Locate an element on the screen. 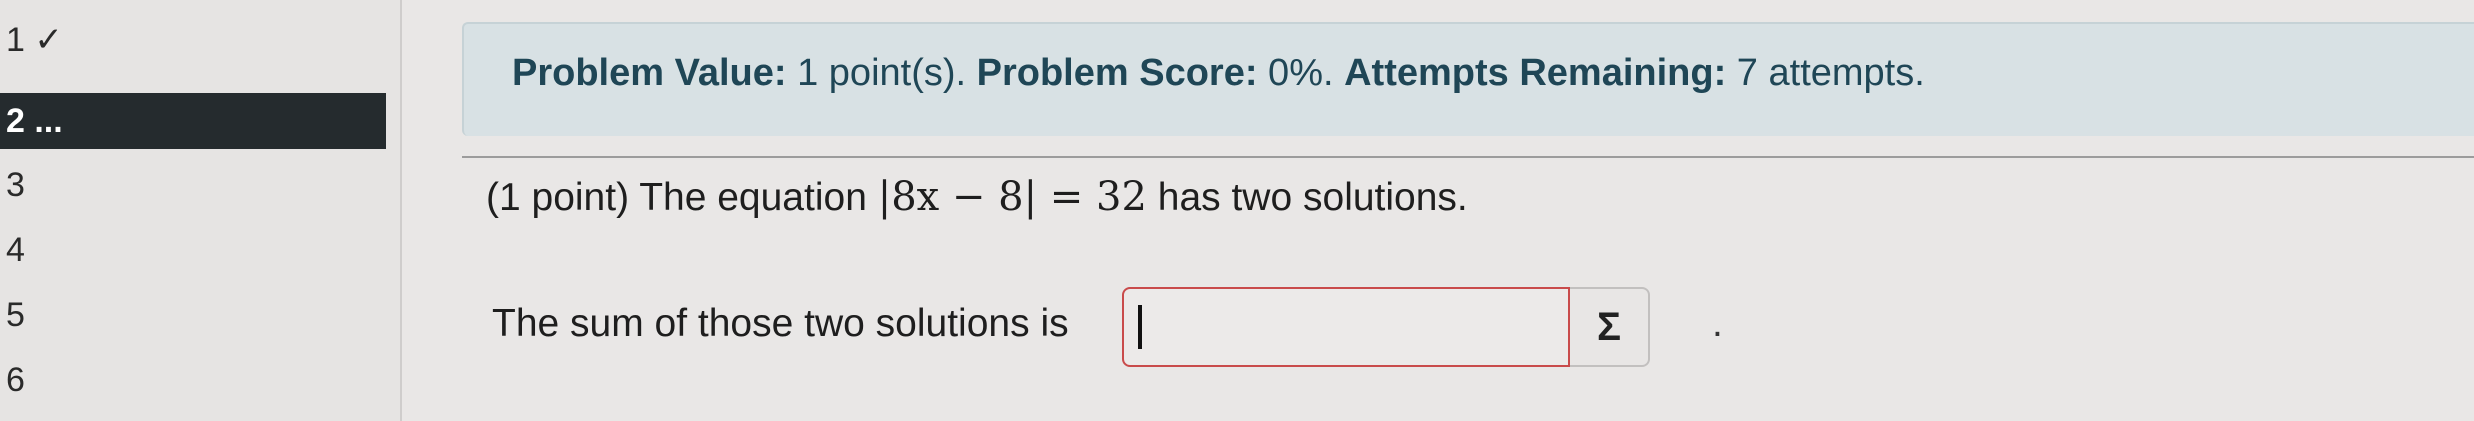 The image size is (2474, 421). problem-suffix: has two solutions. is located at coordinates (1307, 197).